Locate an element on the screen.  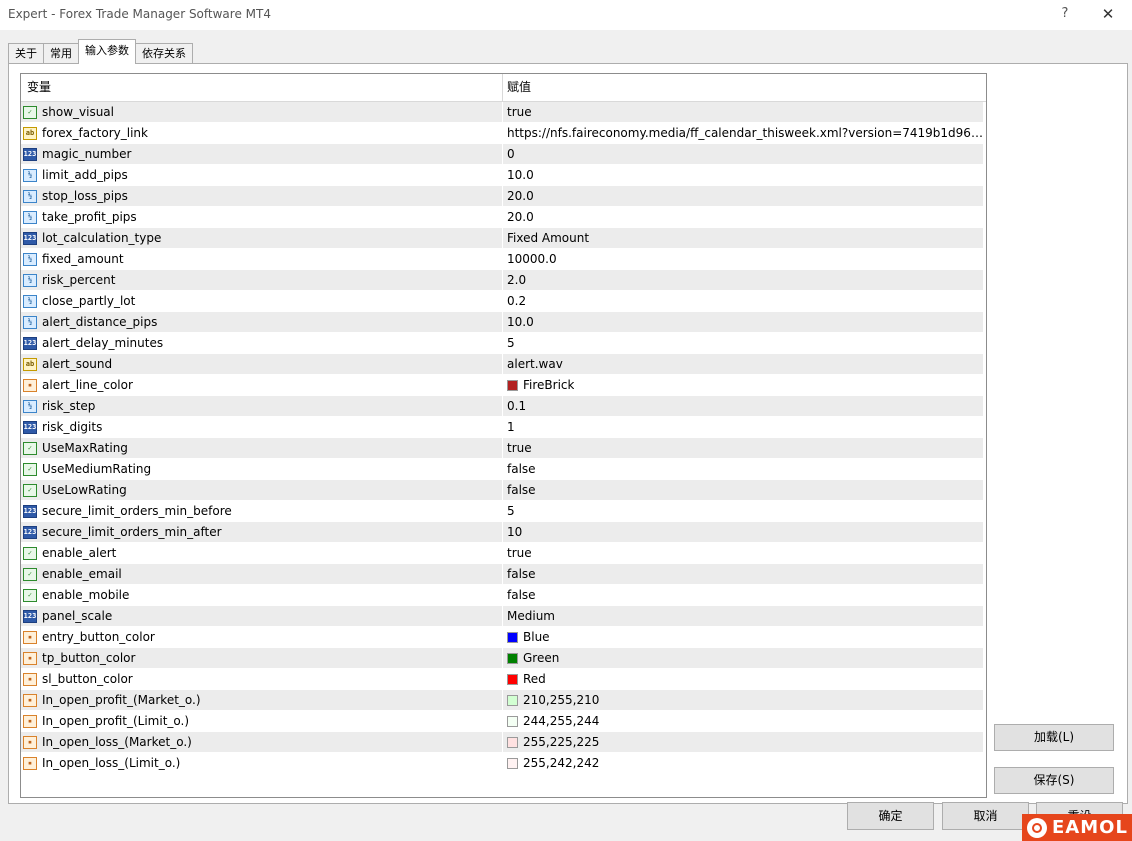
value-cell: 255,242,242 is located at coordinates (743, 763).